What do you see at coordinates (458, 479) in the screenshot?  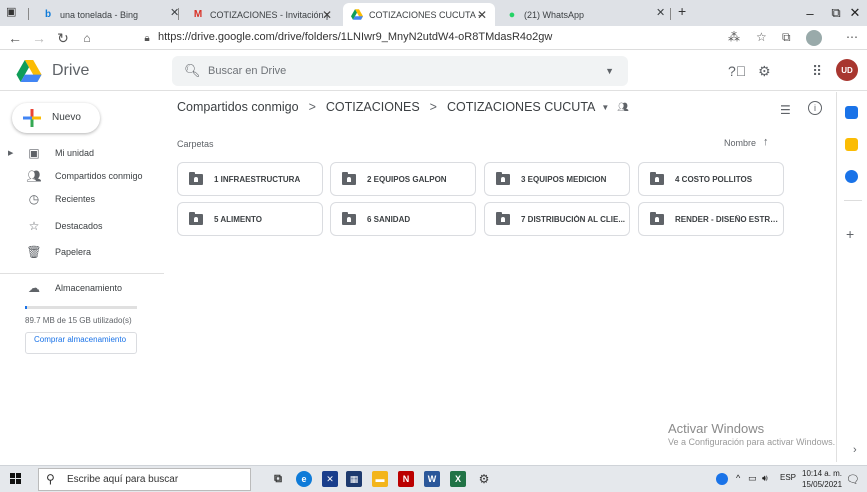 I see `excel-icon: X` at bounding box center [458, 479].